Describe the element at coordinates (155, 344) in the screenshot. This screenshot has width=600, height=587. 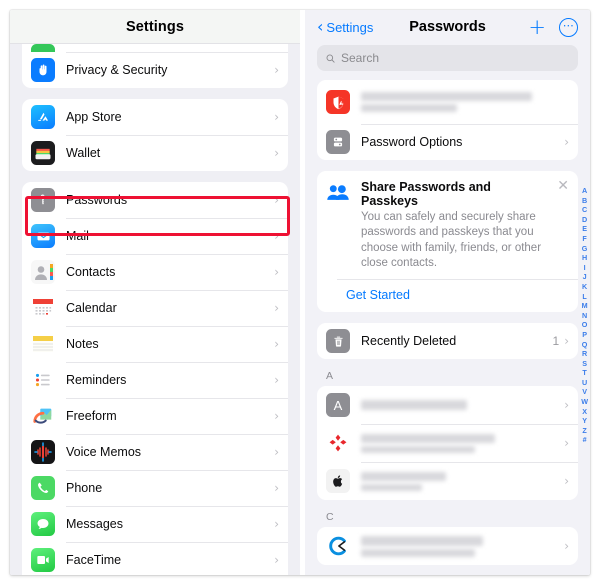
I see `sidebar-item-notes: Notes ›` at that location.